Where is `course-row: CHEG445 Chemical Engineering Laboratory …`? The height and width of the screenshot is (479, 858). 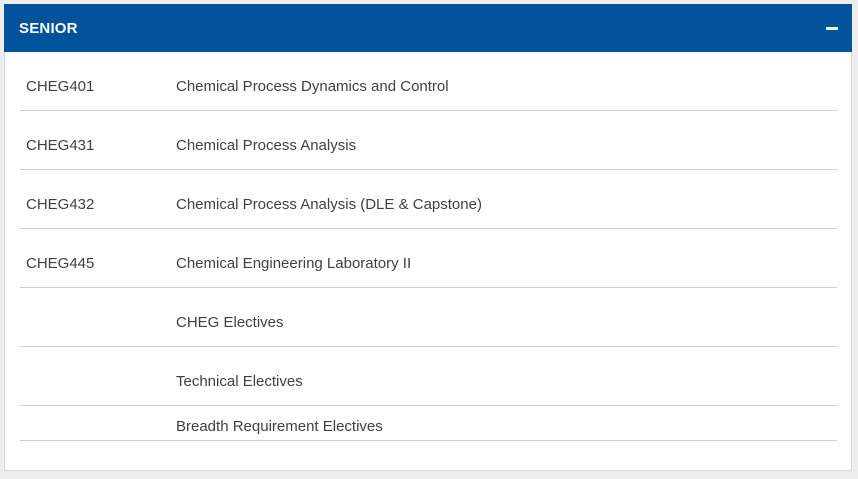 course-row: CHEG445 Chemical Engineering Laboratory … is located at coordinates (428, 258).